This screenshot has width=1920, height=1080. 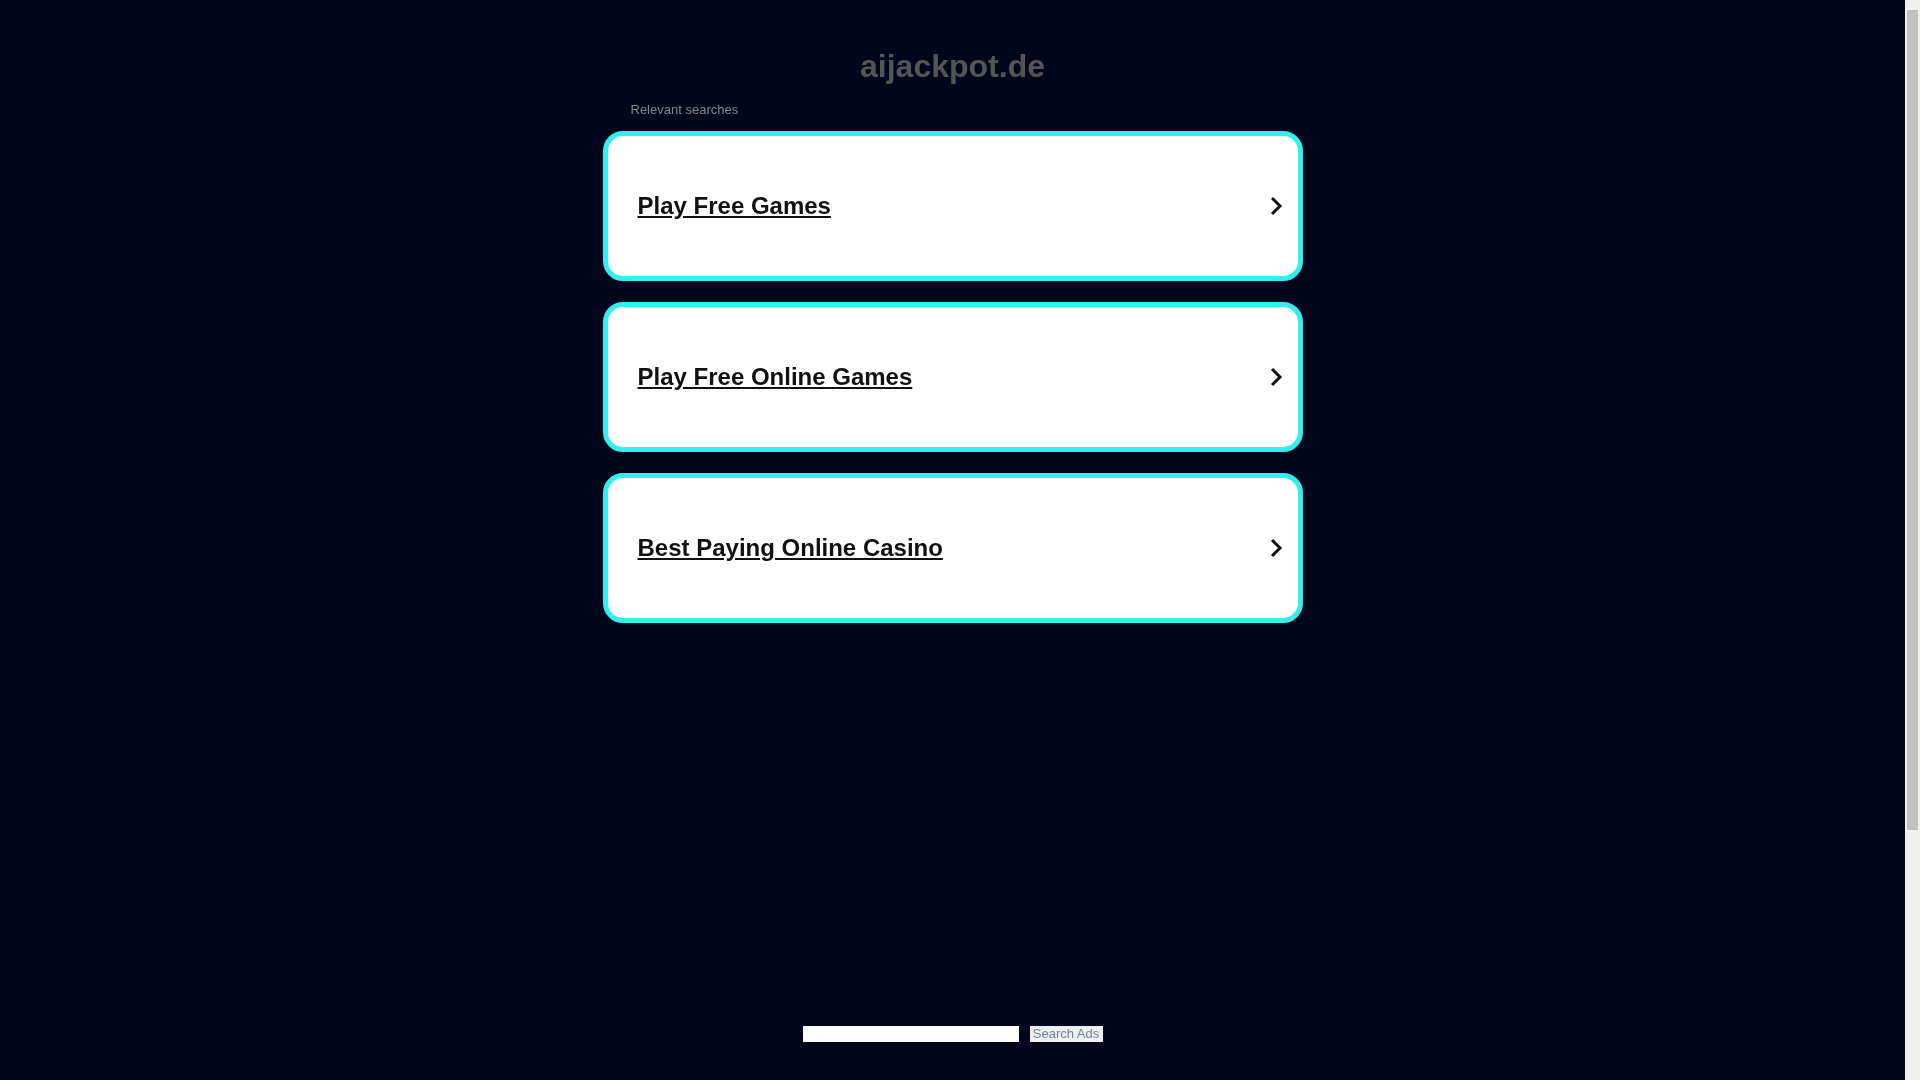 What do you see at coordinates (952, 206) in the screenshot?
I see `search-result-link: Play Free Games` at bounding box center [952, 206].